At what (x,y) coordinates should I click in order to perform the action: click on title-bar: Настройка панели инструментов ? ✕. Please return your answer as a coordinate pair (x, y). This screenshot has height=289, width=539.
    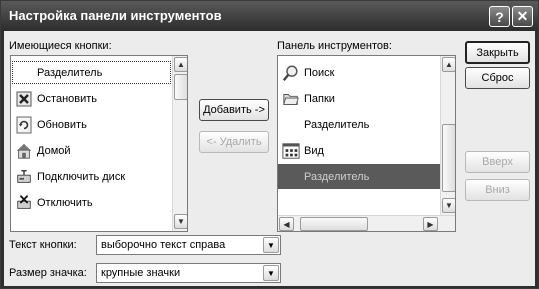
    Looking at the image, I should click on (269, 16).